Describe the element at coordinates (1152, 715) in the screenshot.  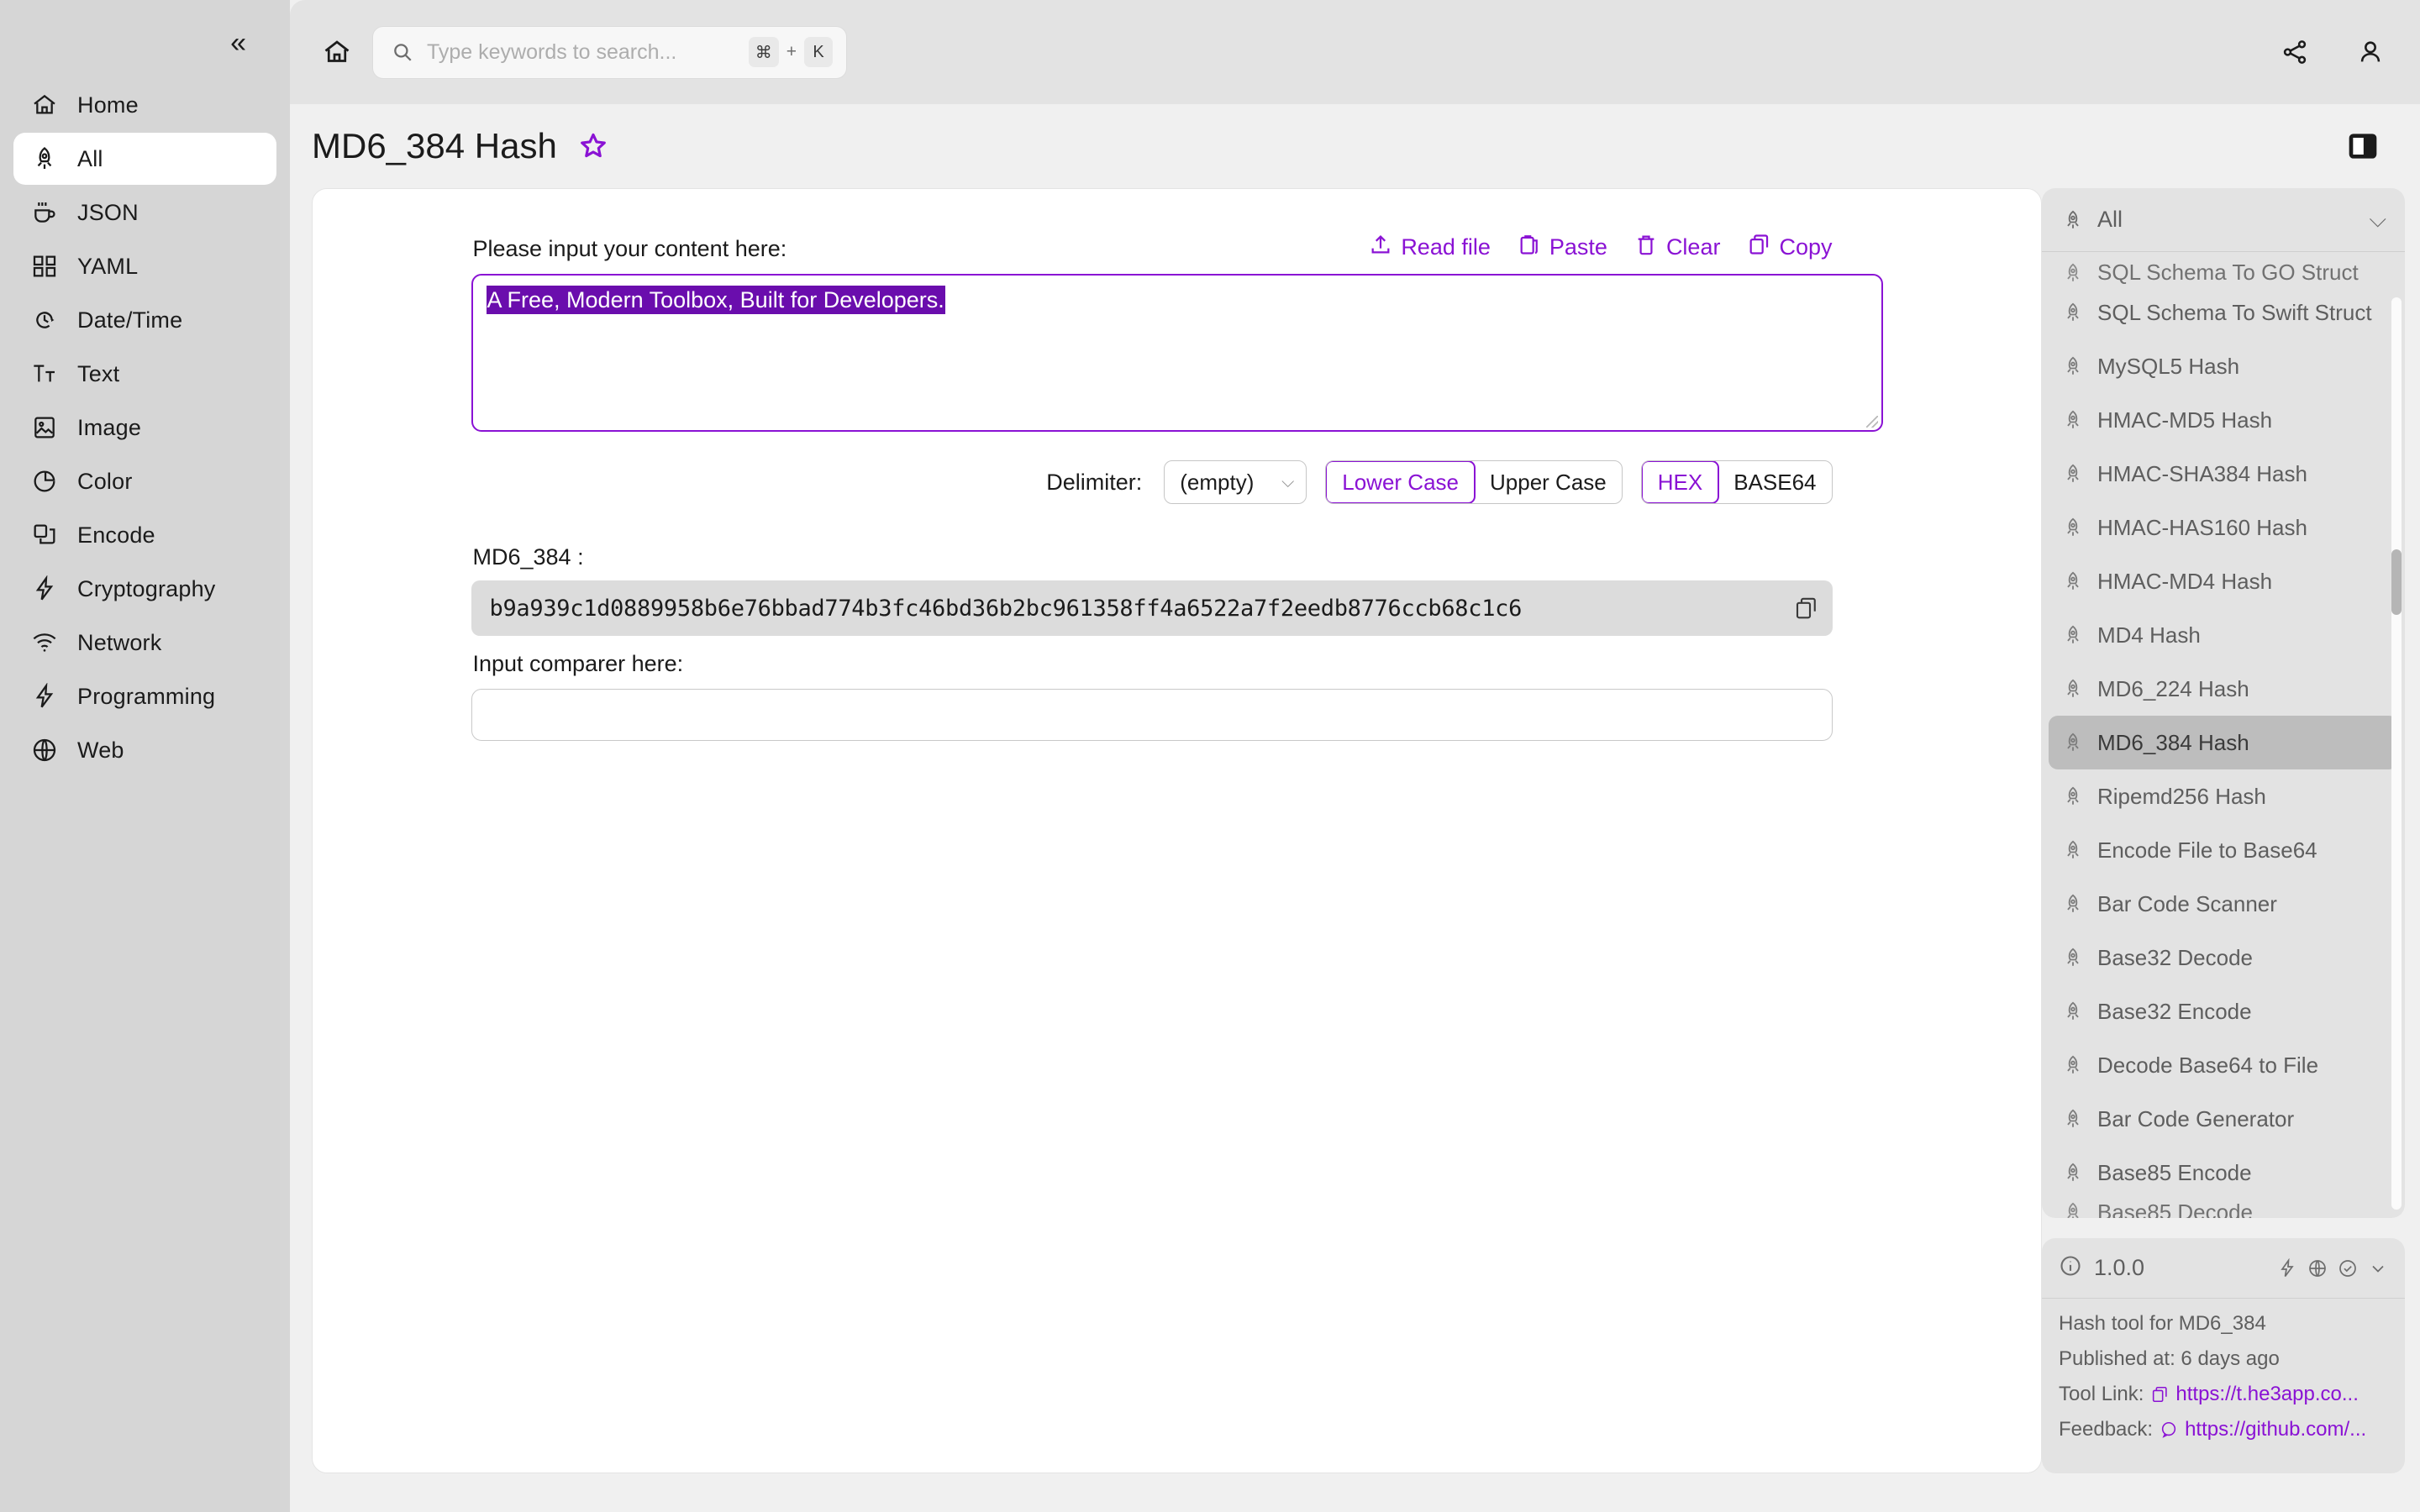
I see `comparer-input` at that location.